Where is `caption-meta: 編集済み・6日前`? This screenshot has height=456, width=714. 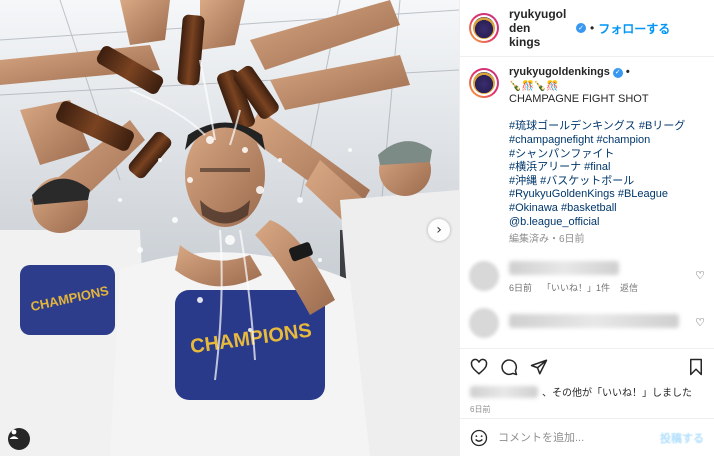 caption-meta: 編集済み・6日前 is located at coordinates (547, 240).